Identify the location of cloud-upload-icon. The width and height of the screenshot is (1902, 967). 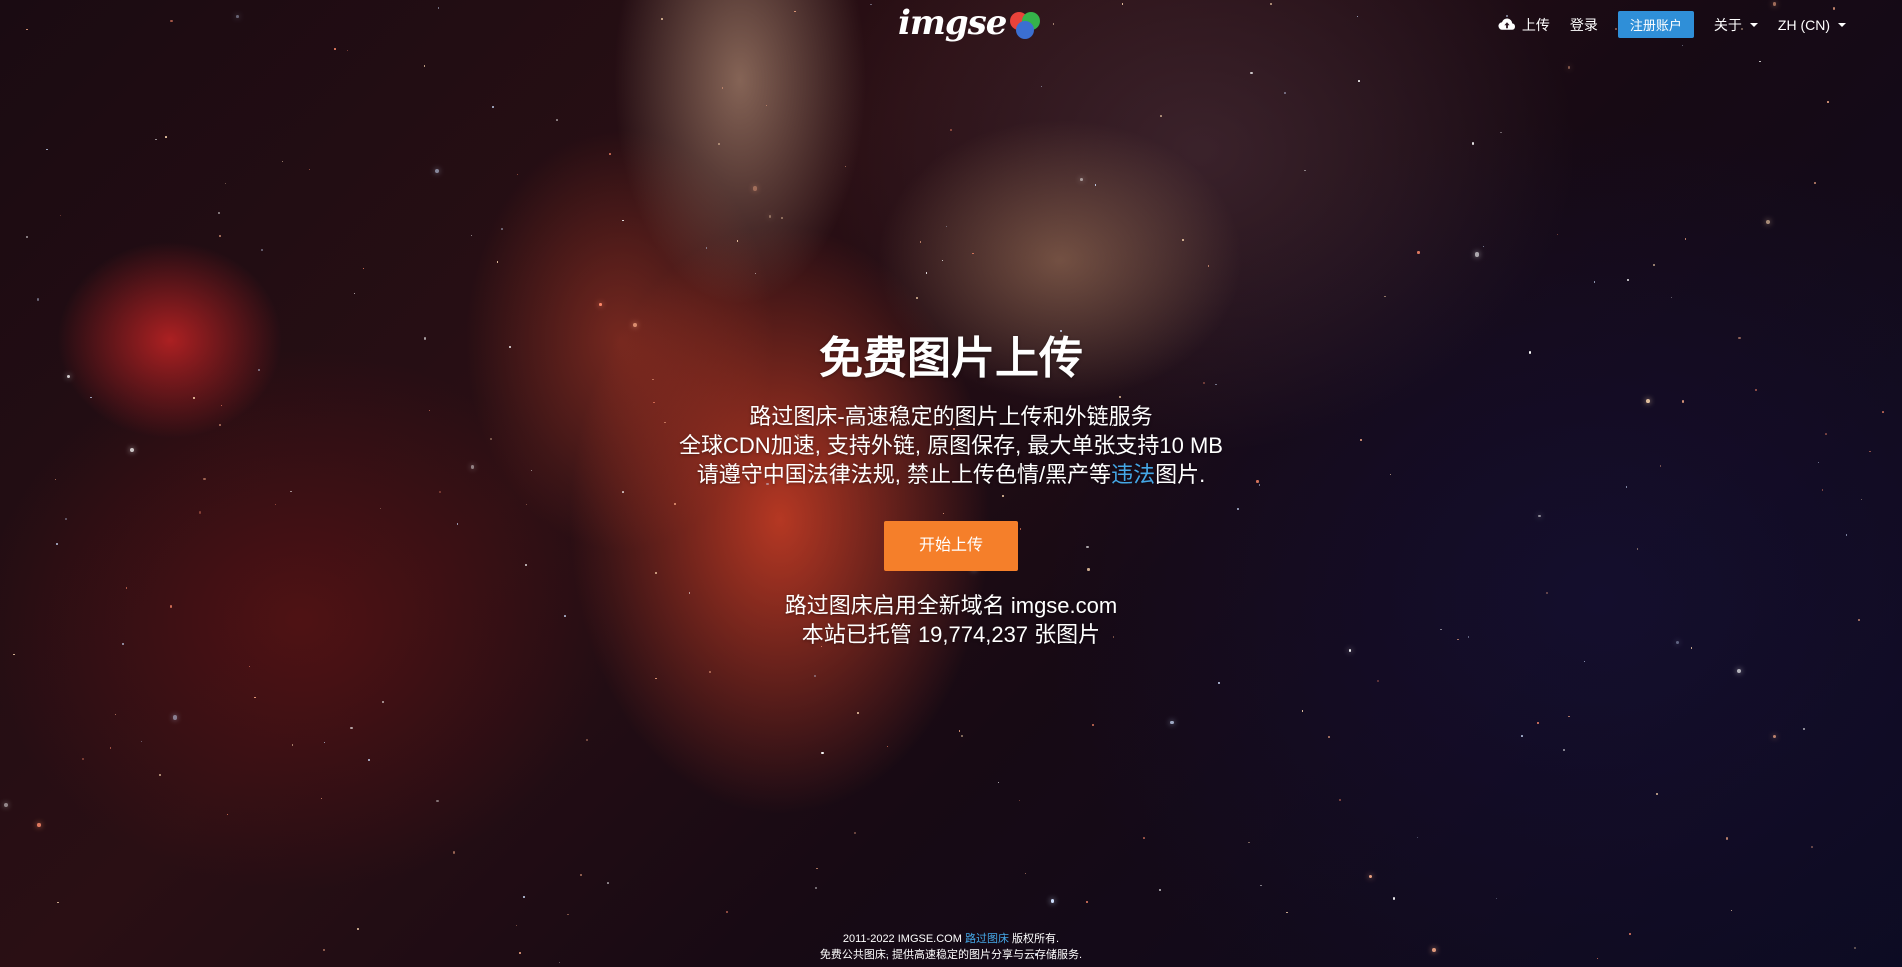
(1506, 24).